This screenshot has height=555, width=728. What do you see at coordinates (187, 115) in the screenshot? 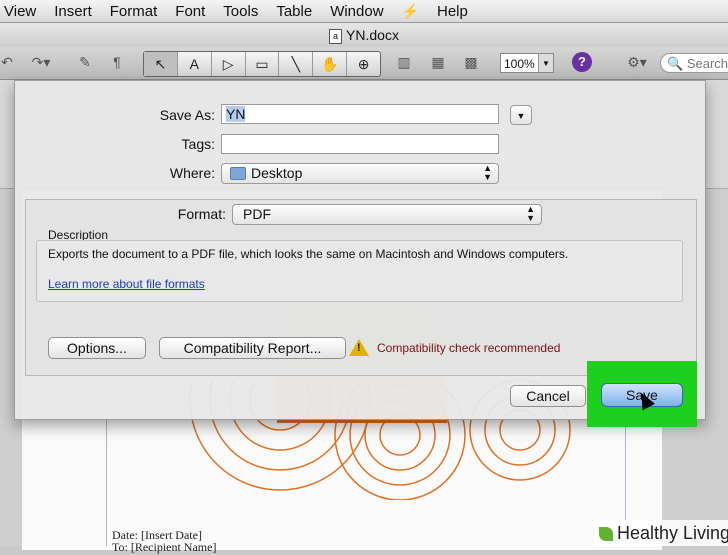
I see `save-as-label: Save As:` at bounding box center [187, 115].